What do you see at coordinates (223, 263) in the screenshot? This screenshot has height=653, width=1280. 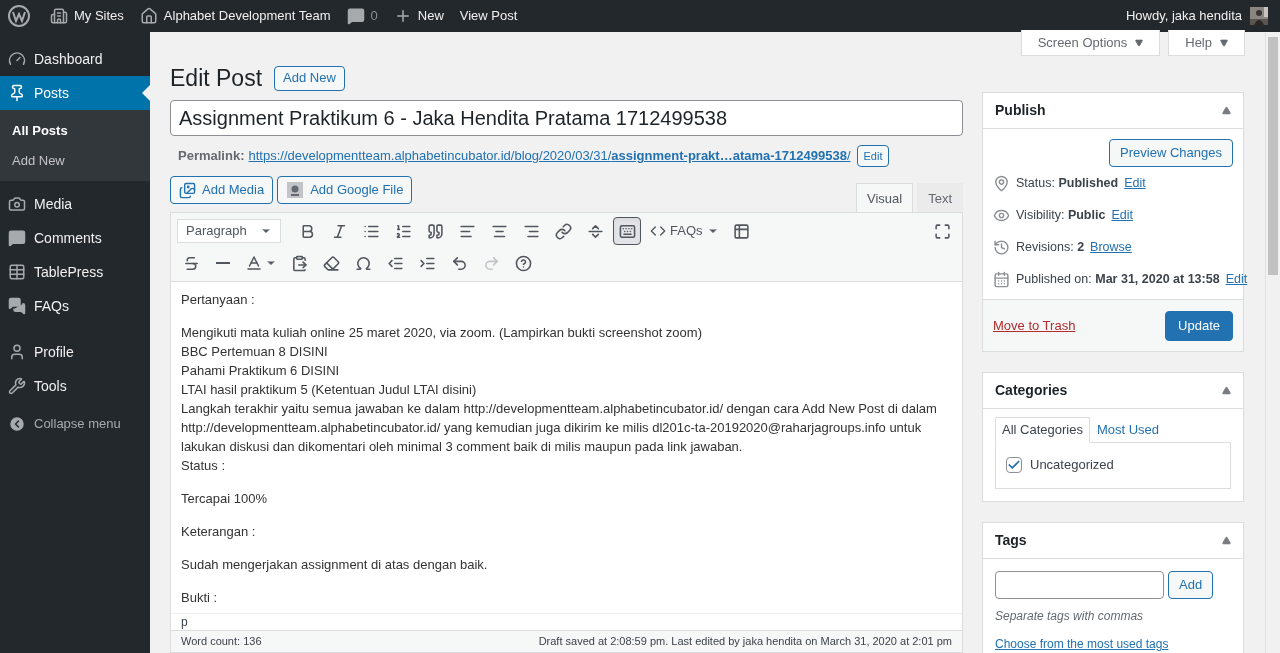 I see `horizontal-line-icon` at bounding box center [223, 263].